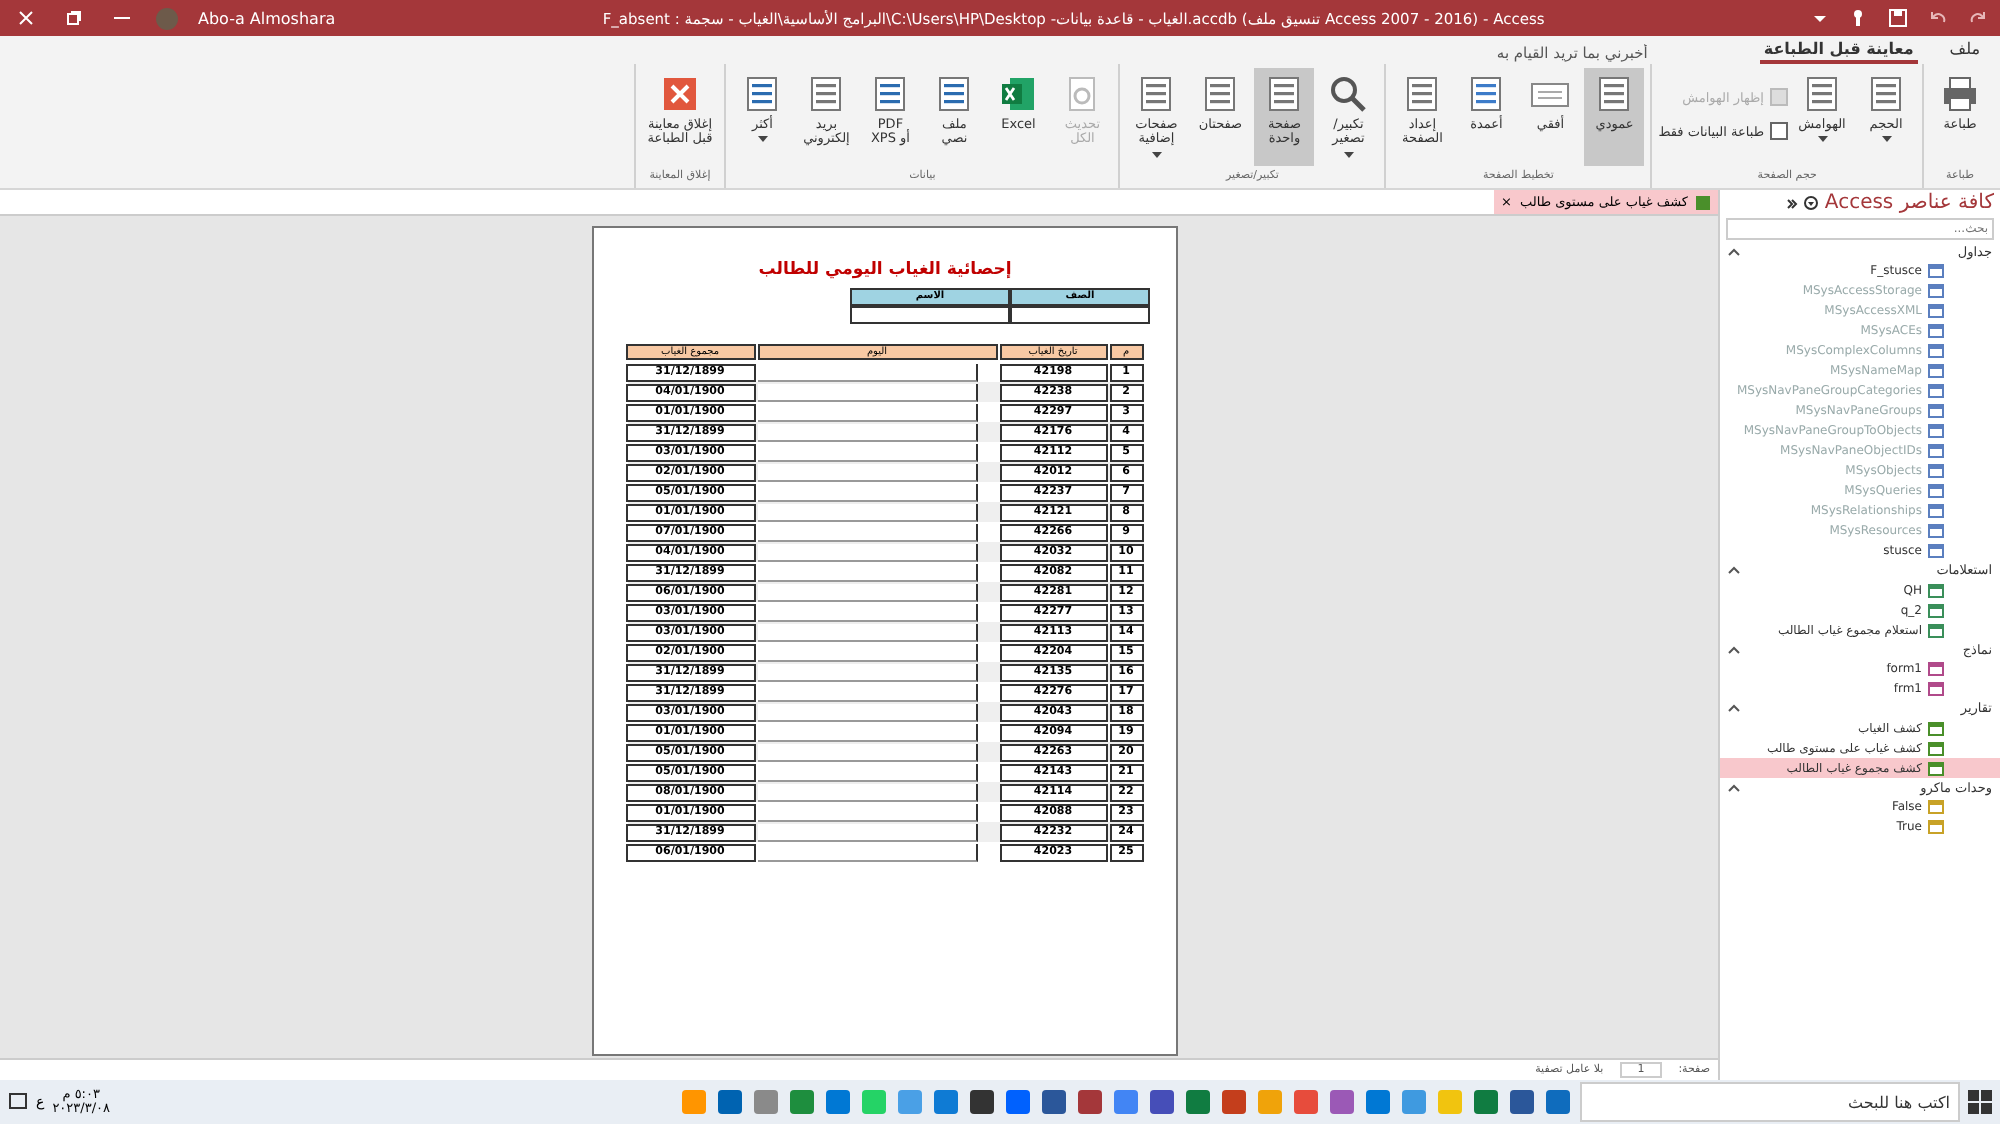  What do you see at coordinates (1964, 52) in the screenshot?
I see `ribbon-tab: ملف` at bounding box center [1964, 52].